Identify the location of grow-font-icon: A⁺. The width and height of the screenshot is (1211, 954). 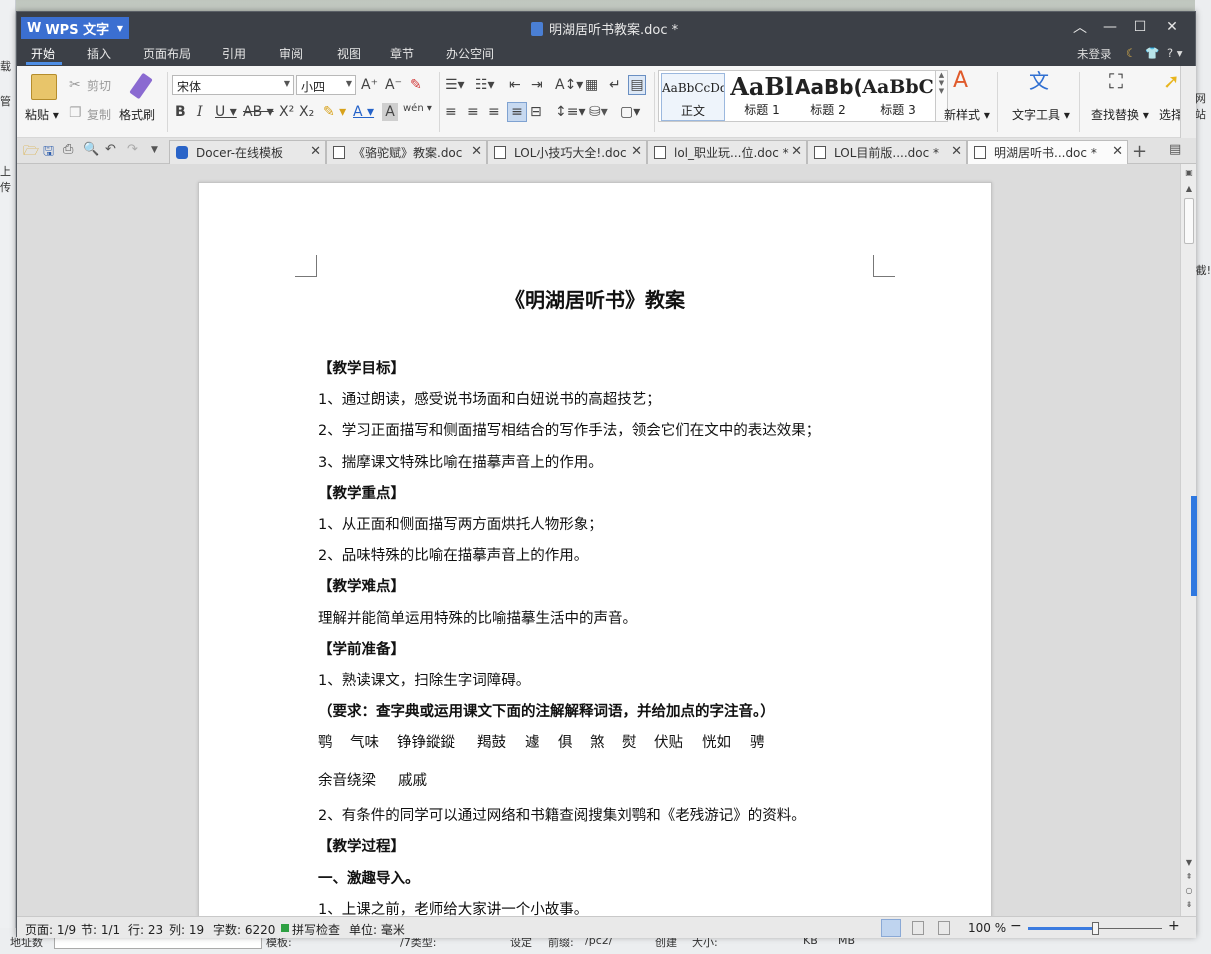
(369, 85).